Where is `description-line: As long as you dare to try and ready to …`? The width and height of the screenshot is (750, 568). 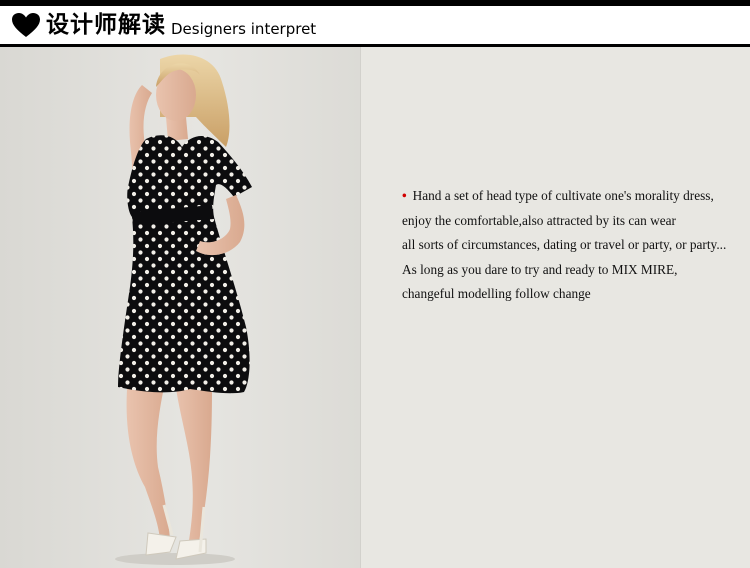
description-line: As long as you dare to try and ready to … is located at coordinates (540, 269).